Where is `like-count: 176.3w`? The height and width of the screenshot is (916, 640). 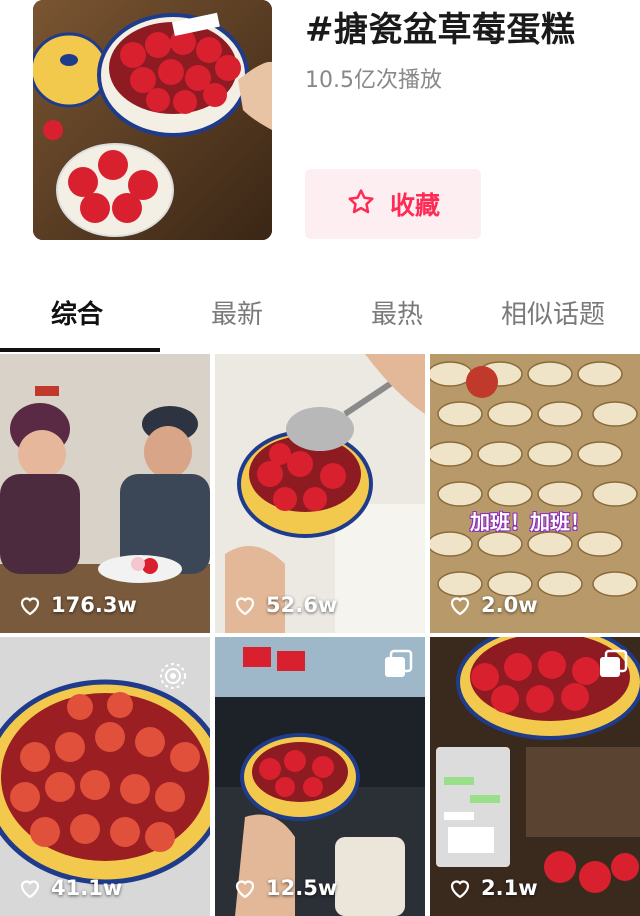 like-count: 176.3w is located at coordinates (77, 605).